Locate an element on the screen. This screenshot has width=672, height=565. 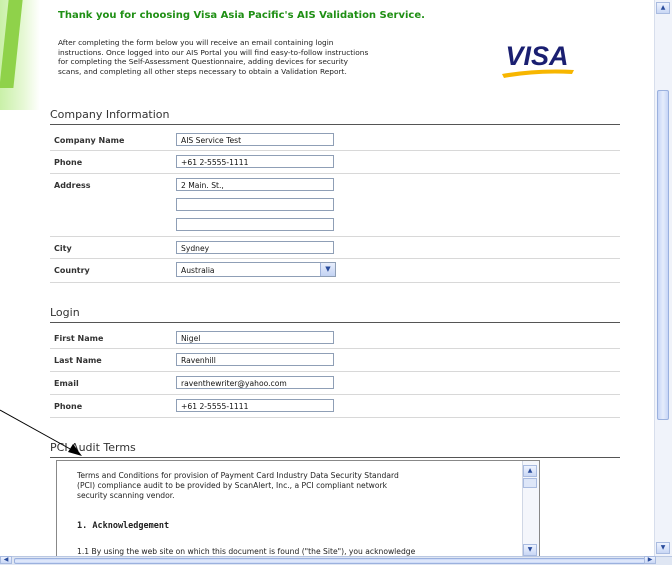
country-label: Country is located at coordinates (72, 270).